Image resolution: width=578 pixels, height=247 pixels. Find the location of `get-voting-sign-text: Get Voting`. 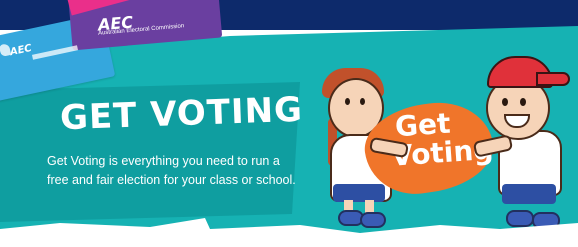

get-voting-sign-text: Get Voting is located at coordinates (442, 140).